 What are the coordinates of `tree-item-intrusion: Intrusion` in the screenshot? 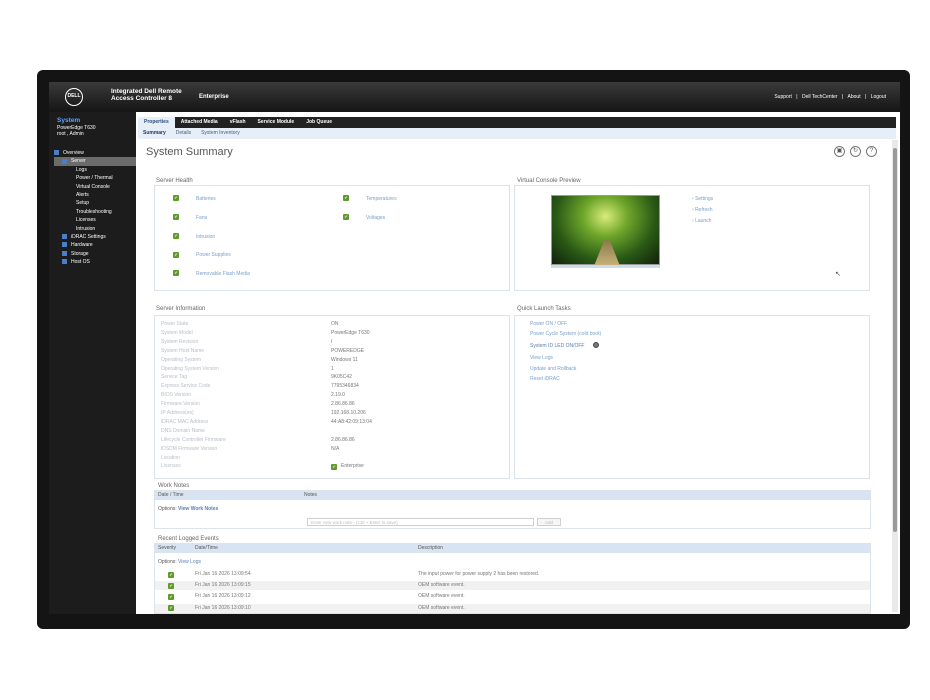 It's located at (95, 229).